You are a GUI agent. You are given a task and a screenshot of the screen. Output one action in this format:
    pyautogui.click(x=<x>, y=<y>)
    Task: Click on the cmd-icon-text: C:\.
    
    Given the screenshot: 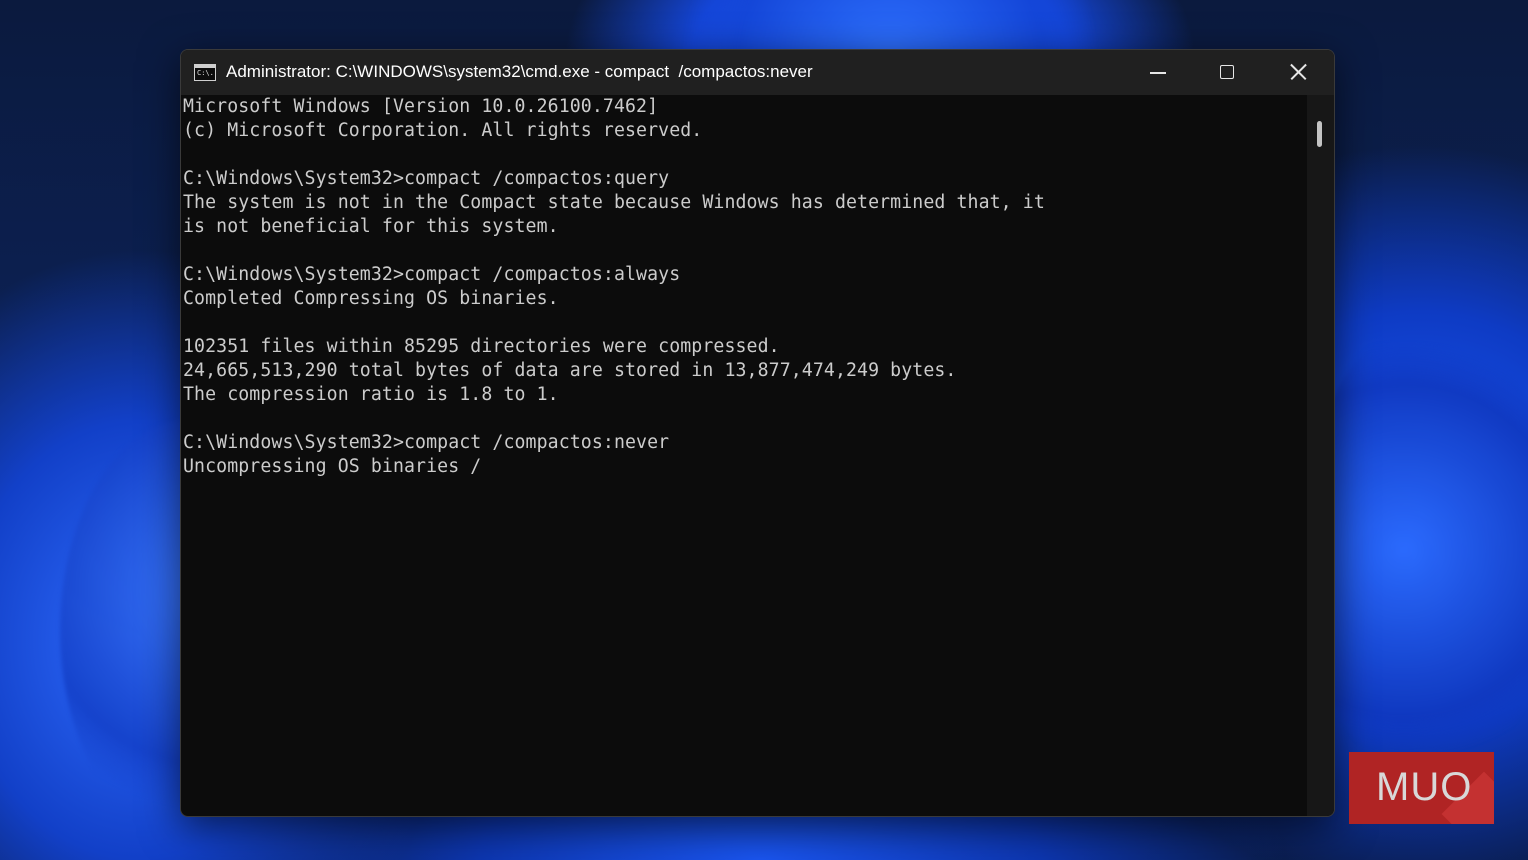 What is the action you would take?
    pyautogui.click(x=205, y=73)
    